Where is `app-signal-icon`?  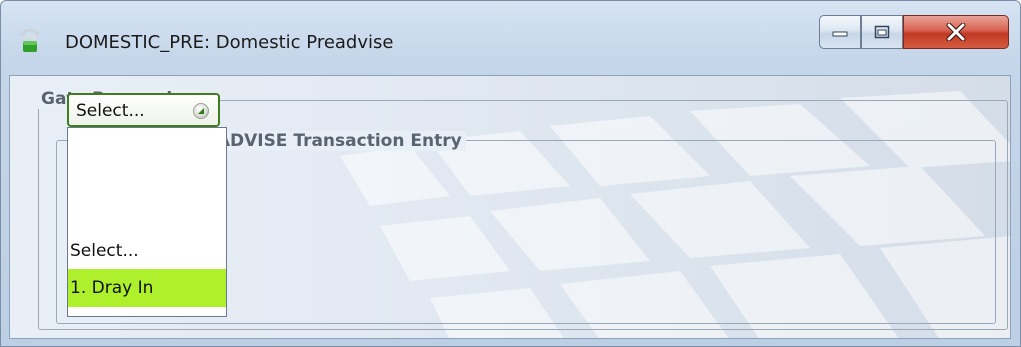 app-signal-icon is located at coordinates (30, 40).